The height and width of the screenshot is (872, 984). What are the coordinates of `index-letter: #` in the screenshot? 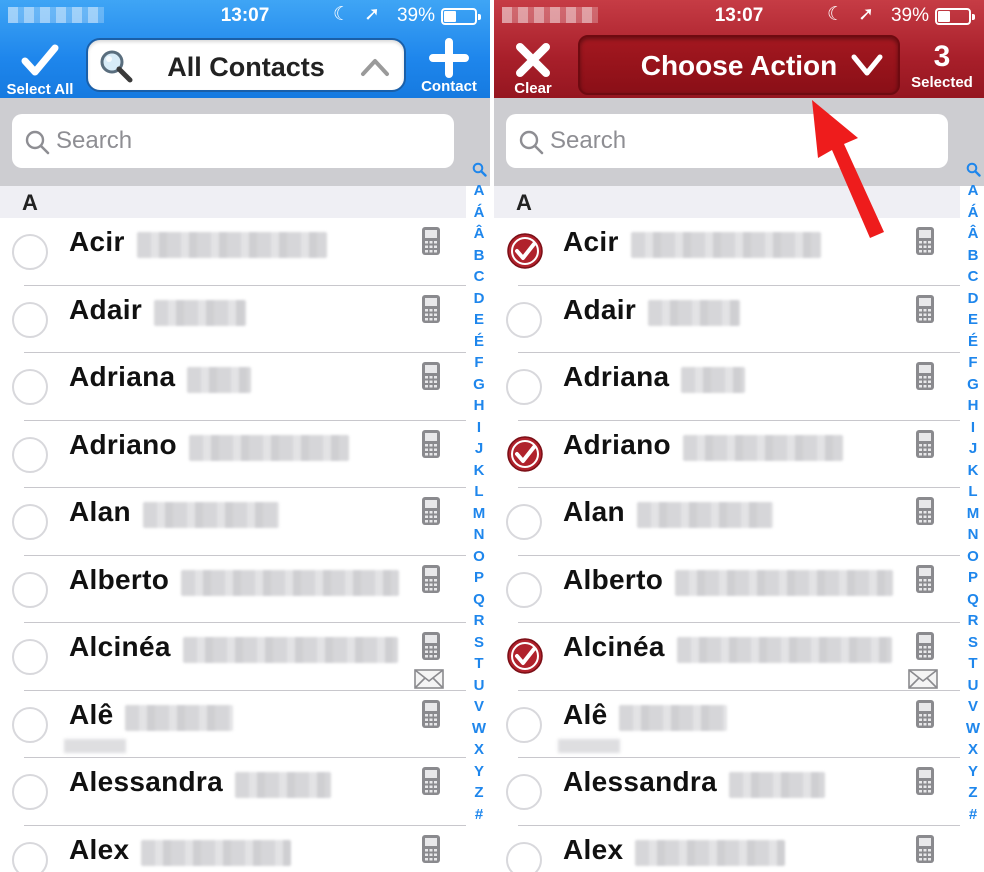 It's located at (973, 815).